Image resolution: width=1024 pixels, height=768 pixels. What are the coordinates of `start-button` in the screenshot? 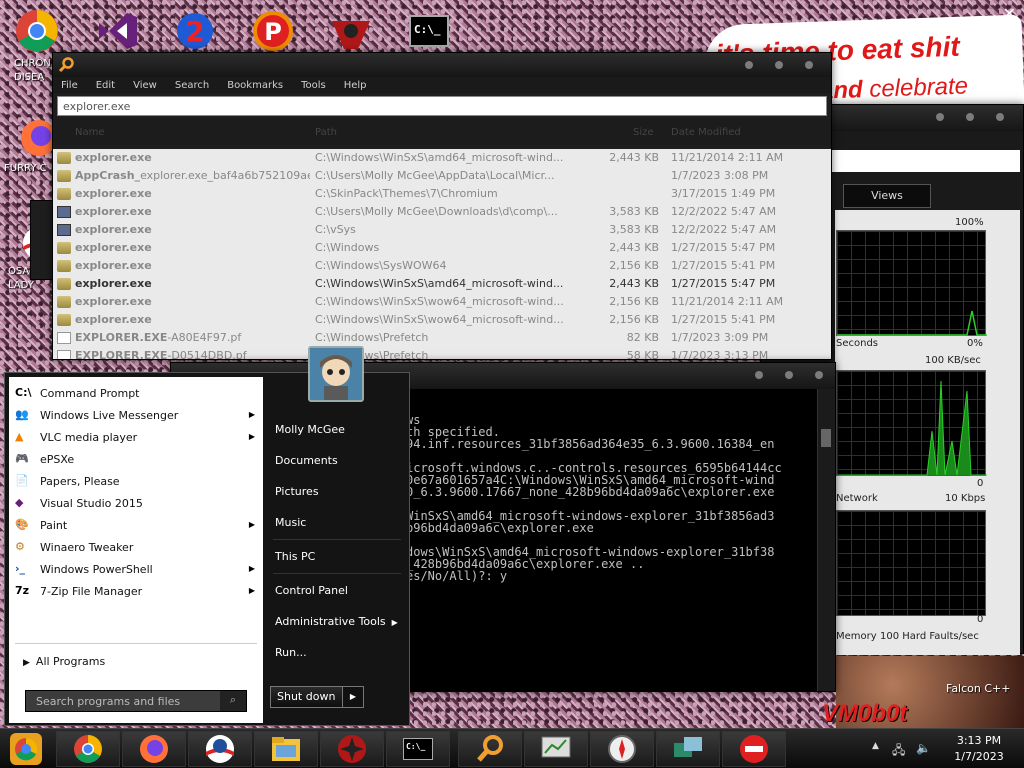 It's located at (26, 749).